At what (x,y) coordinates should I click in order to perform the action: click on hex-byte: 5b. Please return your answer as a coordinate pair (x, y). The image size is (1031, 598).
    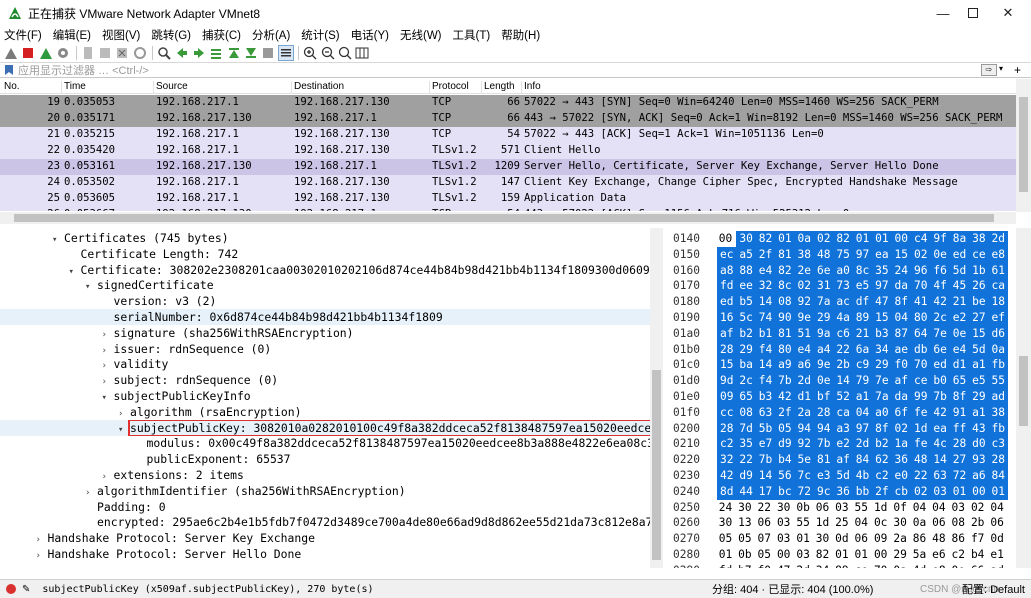
    Looking at the image, I should click on (765, 428).